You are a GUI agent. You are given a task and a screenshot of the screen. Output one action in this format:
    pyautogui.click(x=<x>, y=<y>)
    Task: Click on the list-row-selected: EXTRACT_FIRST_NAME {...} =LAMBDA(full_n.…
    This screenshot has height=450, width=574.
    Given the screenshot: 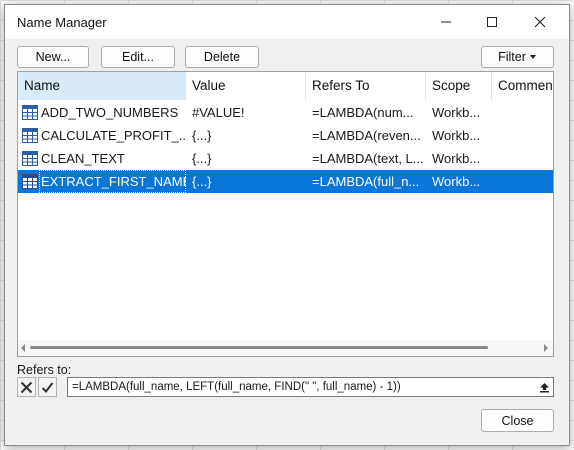 What is the action you would take?
    pyautogui.click(x=285, y=181)
    